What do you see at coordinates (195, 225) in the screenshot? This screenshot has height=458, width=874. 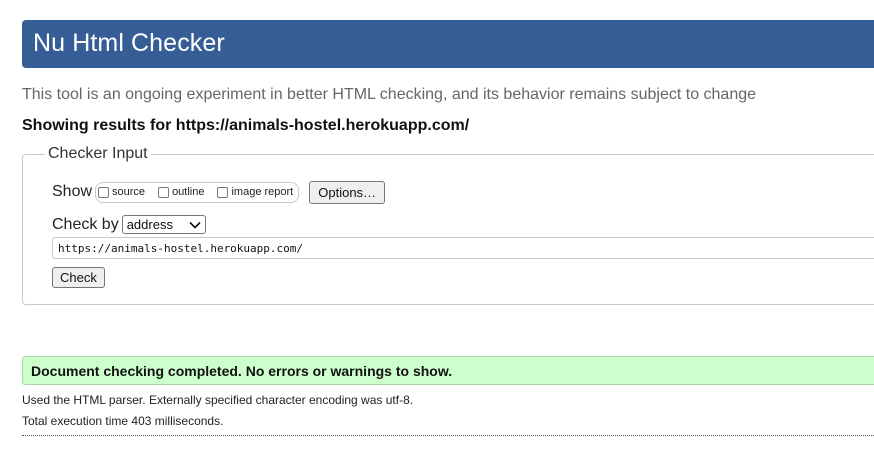 I see `chevron-down-icon` at bounding box center [195, 225].